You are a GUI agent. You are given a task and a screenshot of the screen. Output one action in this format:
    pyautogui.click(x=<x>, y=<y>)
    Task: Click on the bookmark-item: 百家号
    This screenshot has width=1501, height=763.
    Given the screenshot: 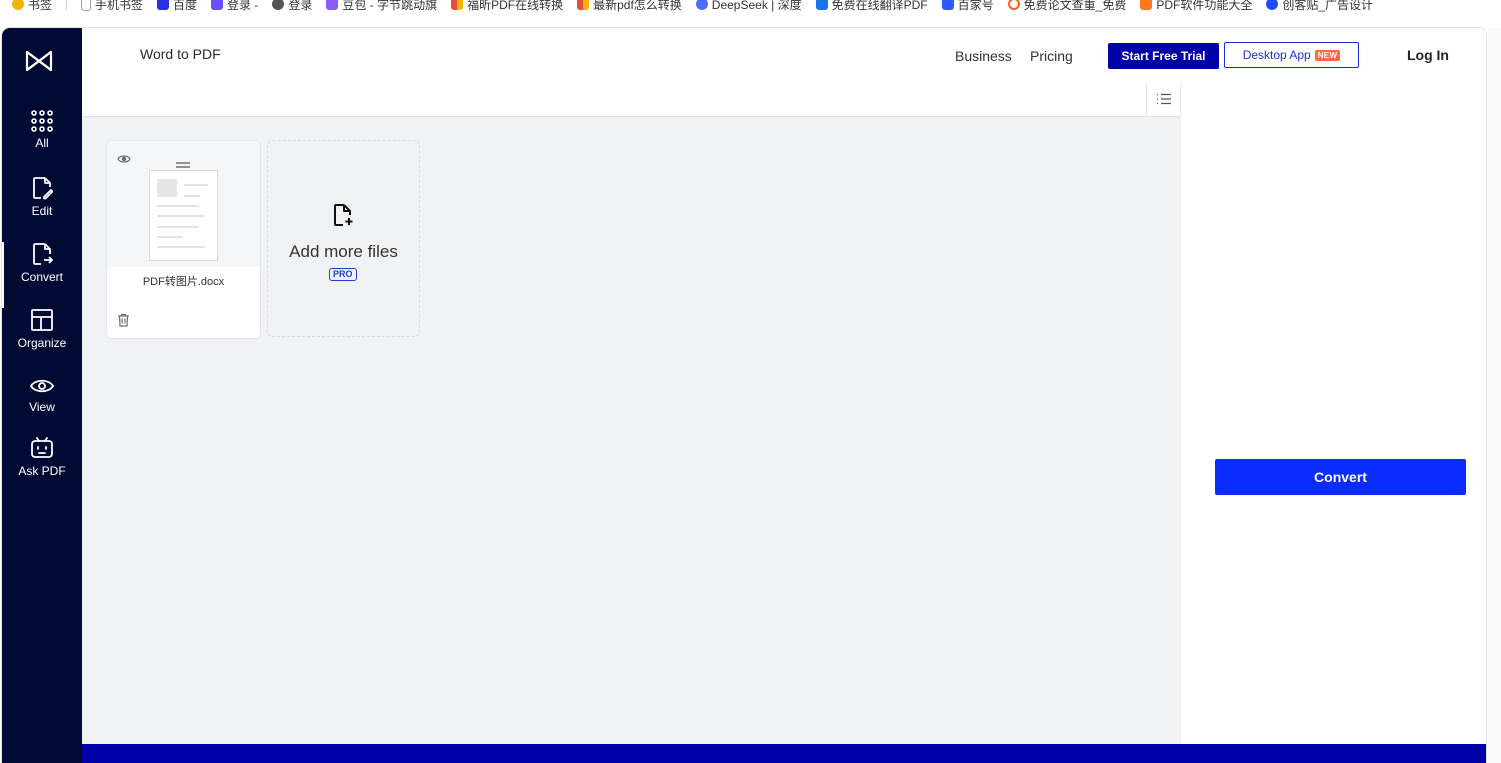 What is the action you would take?
    pyautogui.click(x=967, y=6)
    